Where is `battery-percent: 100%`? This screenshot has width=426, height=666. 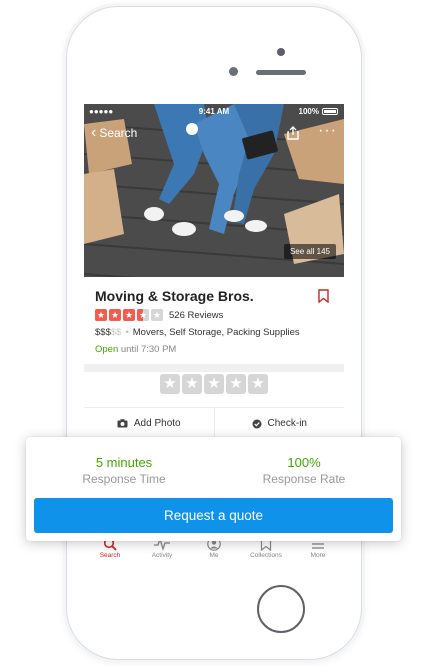
battery-percent: 100% is located at coordinates (308, 111).